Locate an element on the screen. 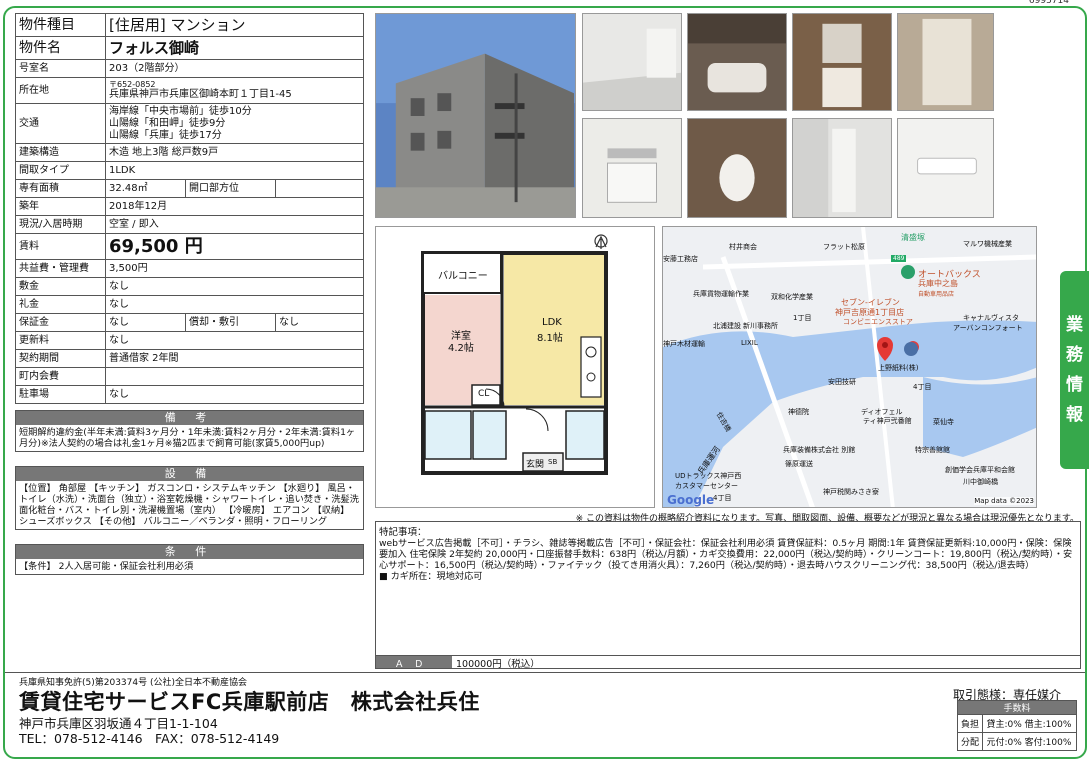  map-label: 双和化学産業 is located at coordinates (792, 297).